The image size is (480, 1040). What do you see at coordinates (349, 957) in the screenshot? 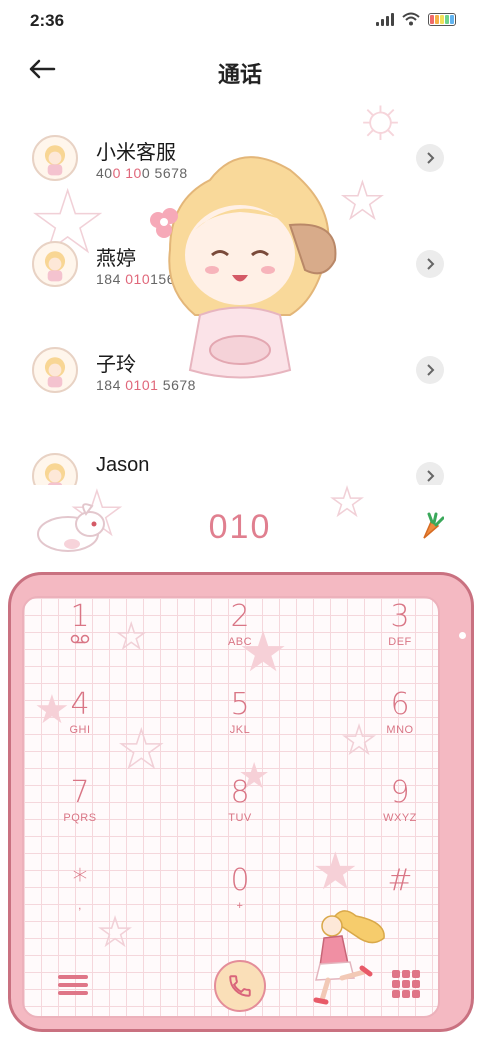
I see `running-girl-illustration` at bounding box center [349, 957].